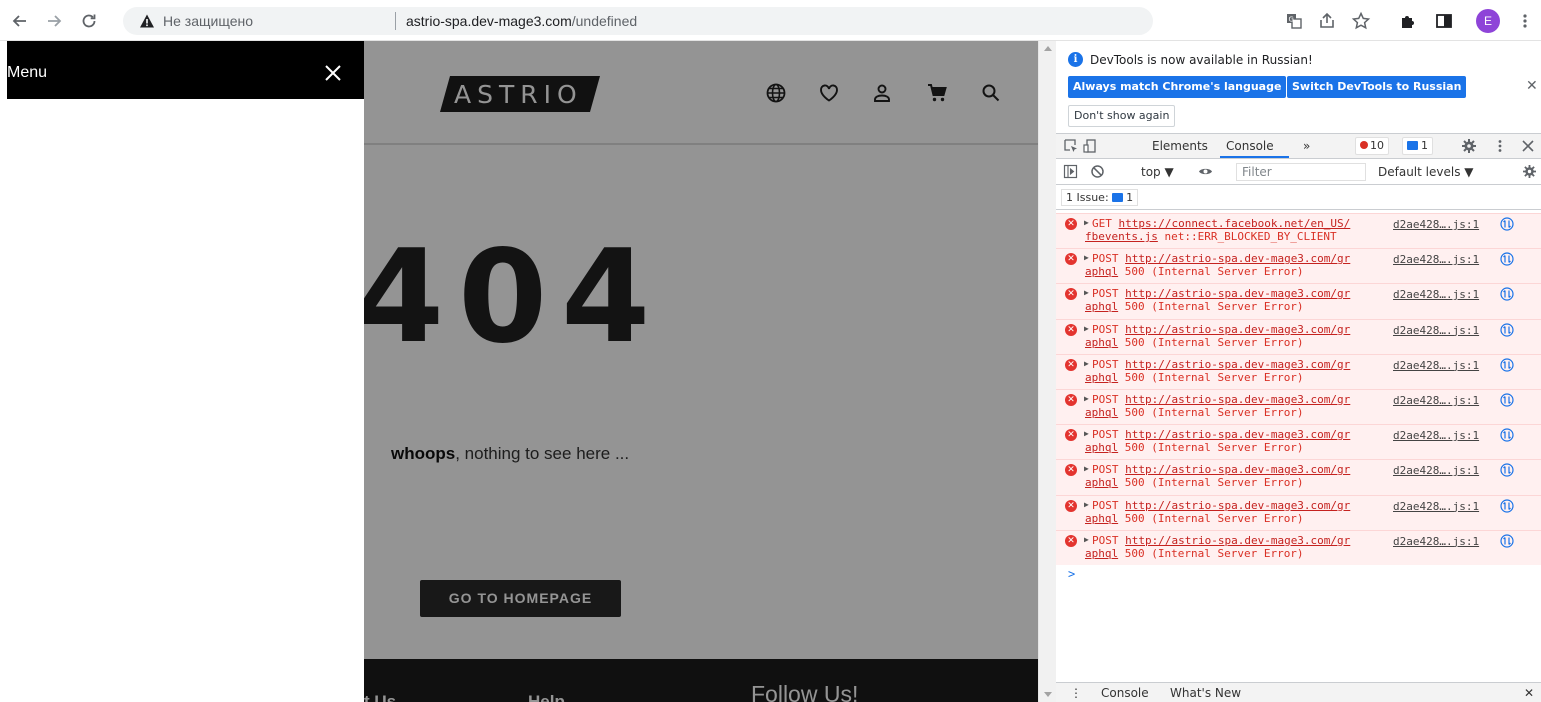  I want to click on sidepanel-icon, so click(1444, 21).